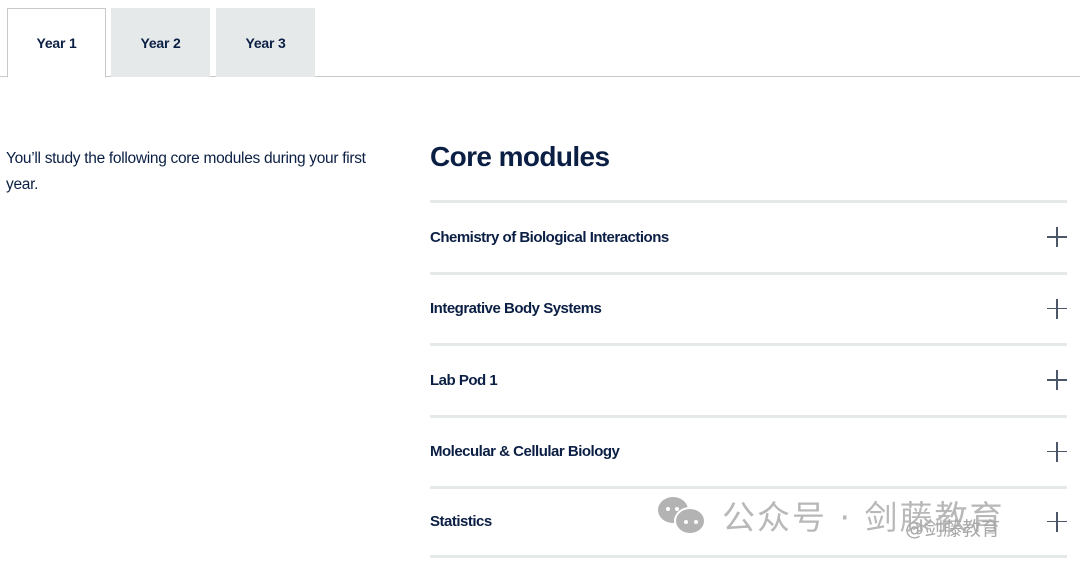 This screenshot has height=573, width=1080. What do you see at coordinates (549, 237) in the screenshot?
I see `module-title: Chemistry of Biological Interactions` at bounding box center [549, 237].